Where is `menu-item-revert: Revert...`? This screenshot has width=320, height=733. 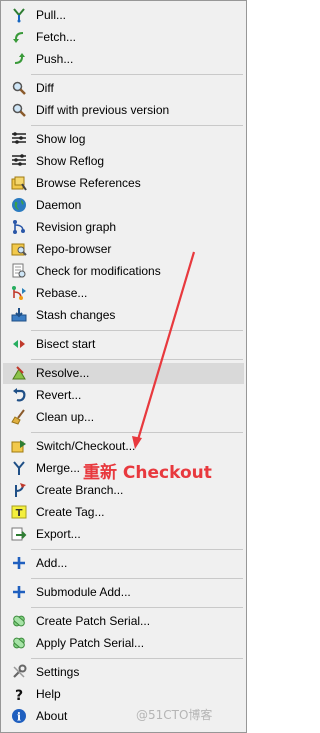 menu-item-revert: Revert... is located at coordinates (123, 395).